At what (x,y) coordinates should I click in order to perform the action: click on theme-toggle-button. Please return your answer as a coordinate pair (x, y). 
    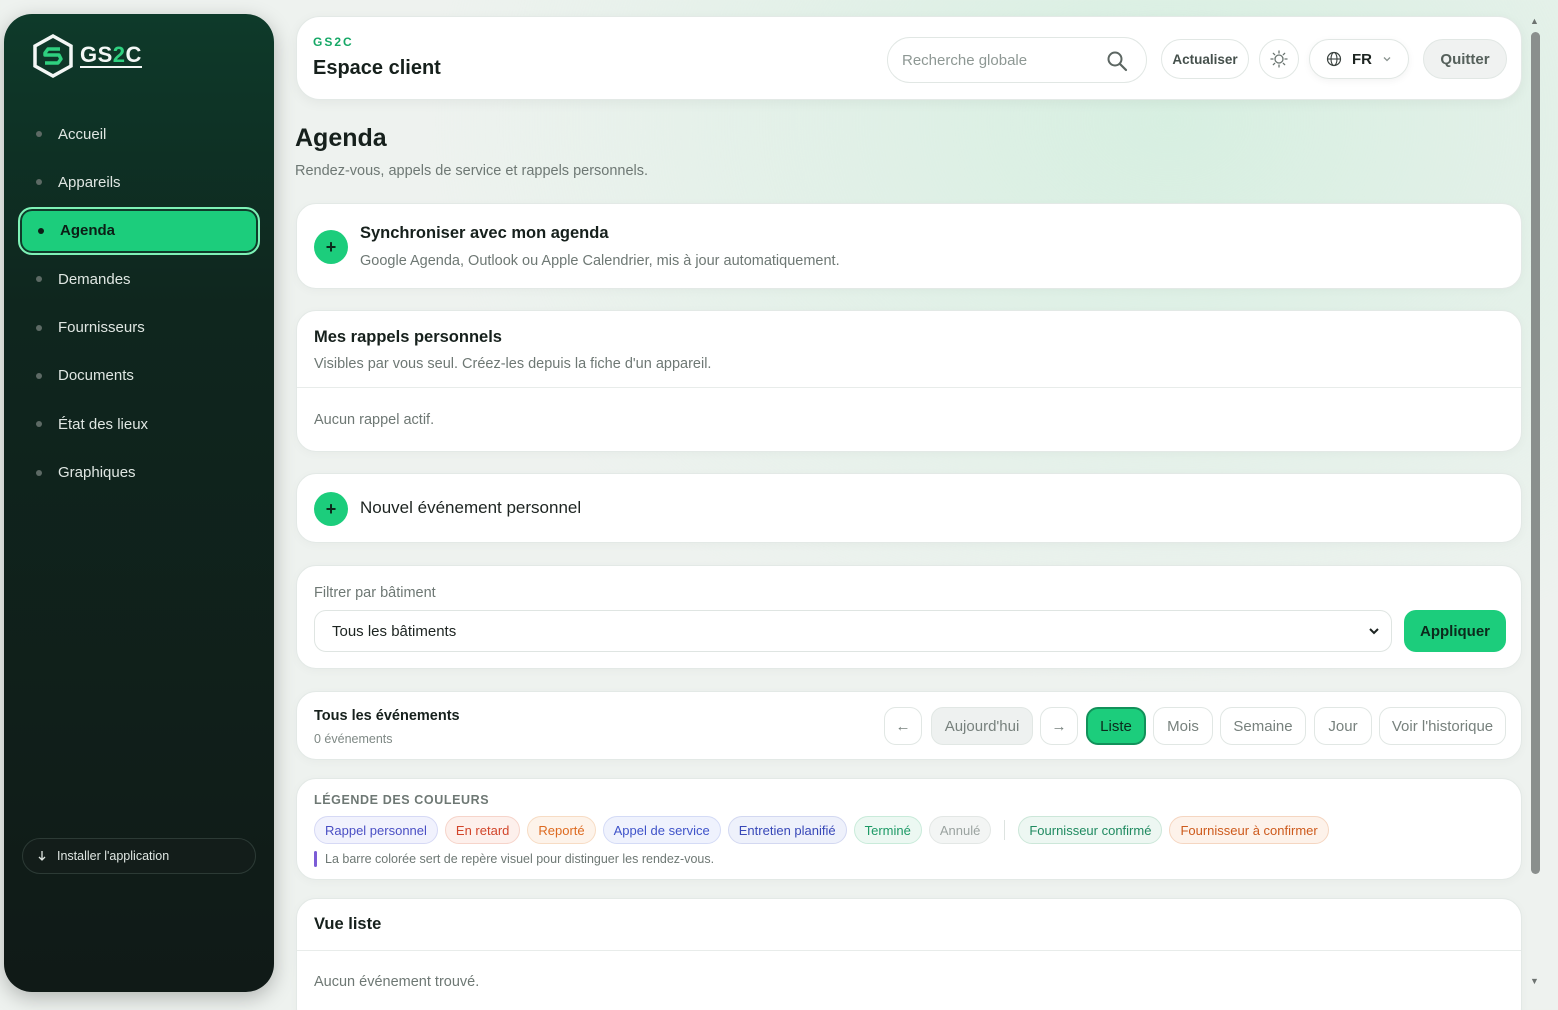
    Looking at the image, I should click on (1279, 59).